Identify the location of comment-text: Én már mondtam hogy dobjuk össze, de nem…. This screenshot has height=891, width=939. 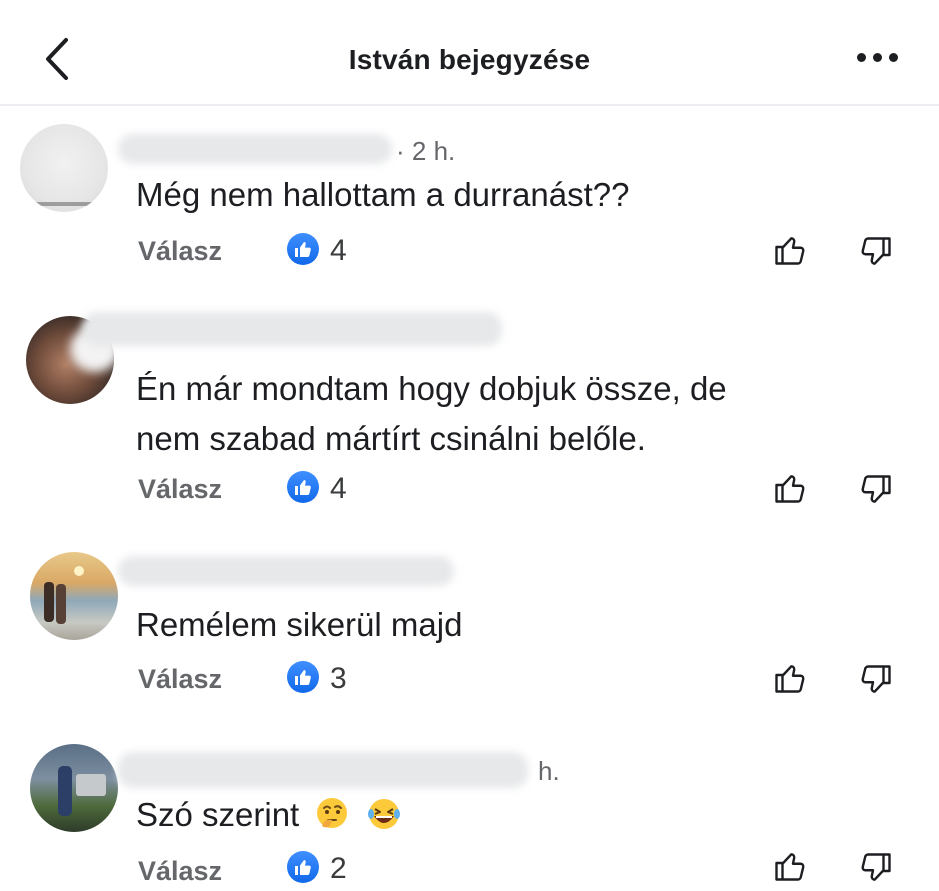
(431, 413).